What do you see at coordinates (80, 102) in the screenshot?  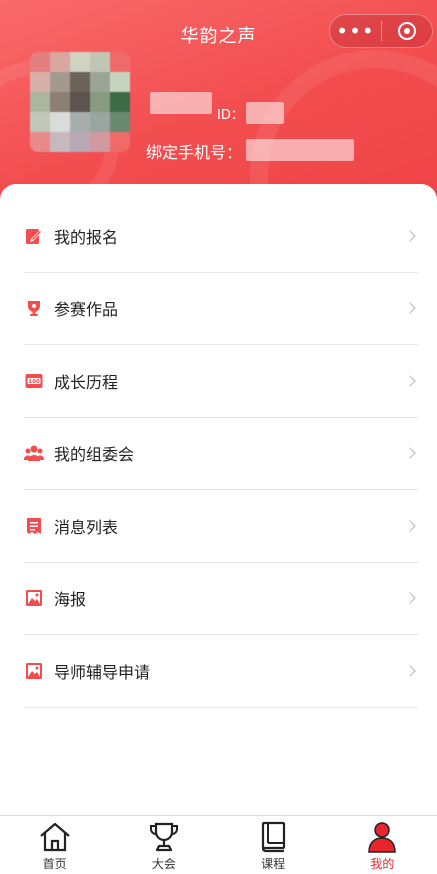 I see `avatar` at bounding box center [80, 102].